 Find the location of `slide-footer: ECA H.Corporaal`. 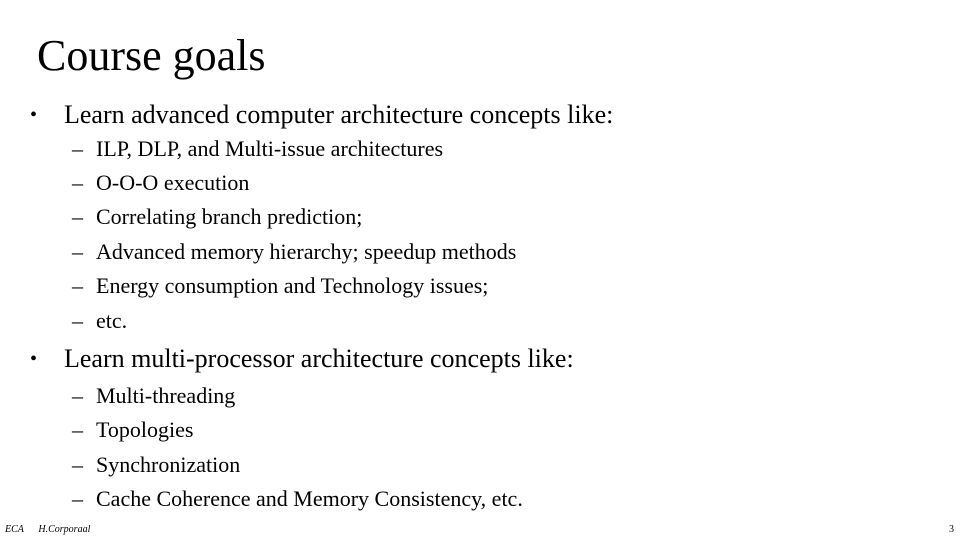

slide-footer: ECA H.Corporaal is located at coordinates (53, 529).